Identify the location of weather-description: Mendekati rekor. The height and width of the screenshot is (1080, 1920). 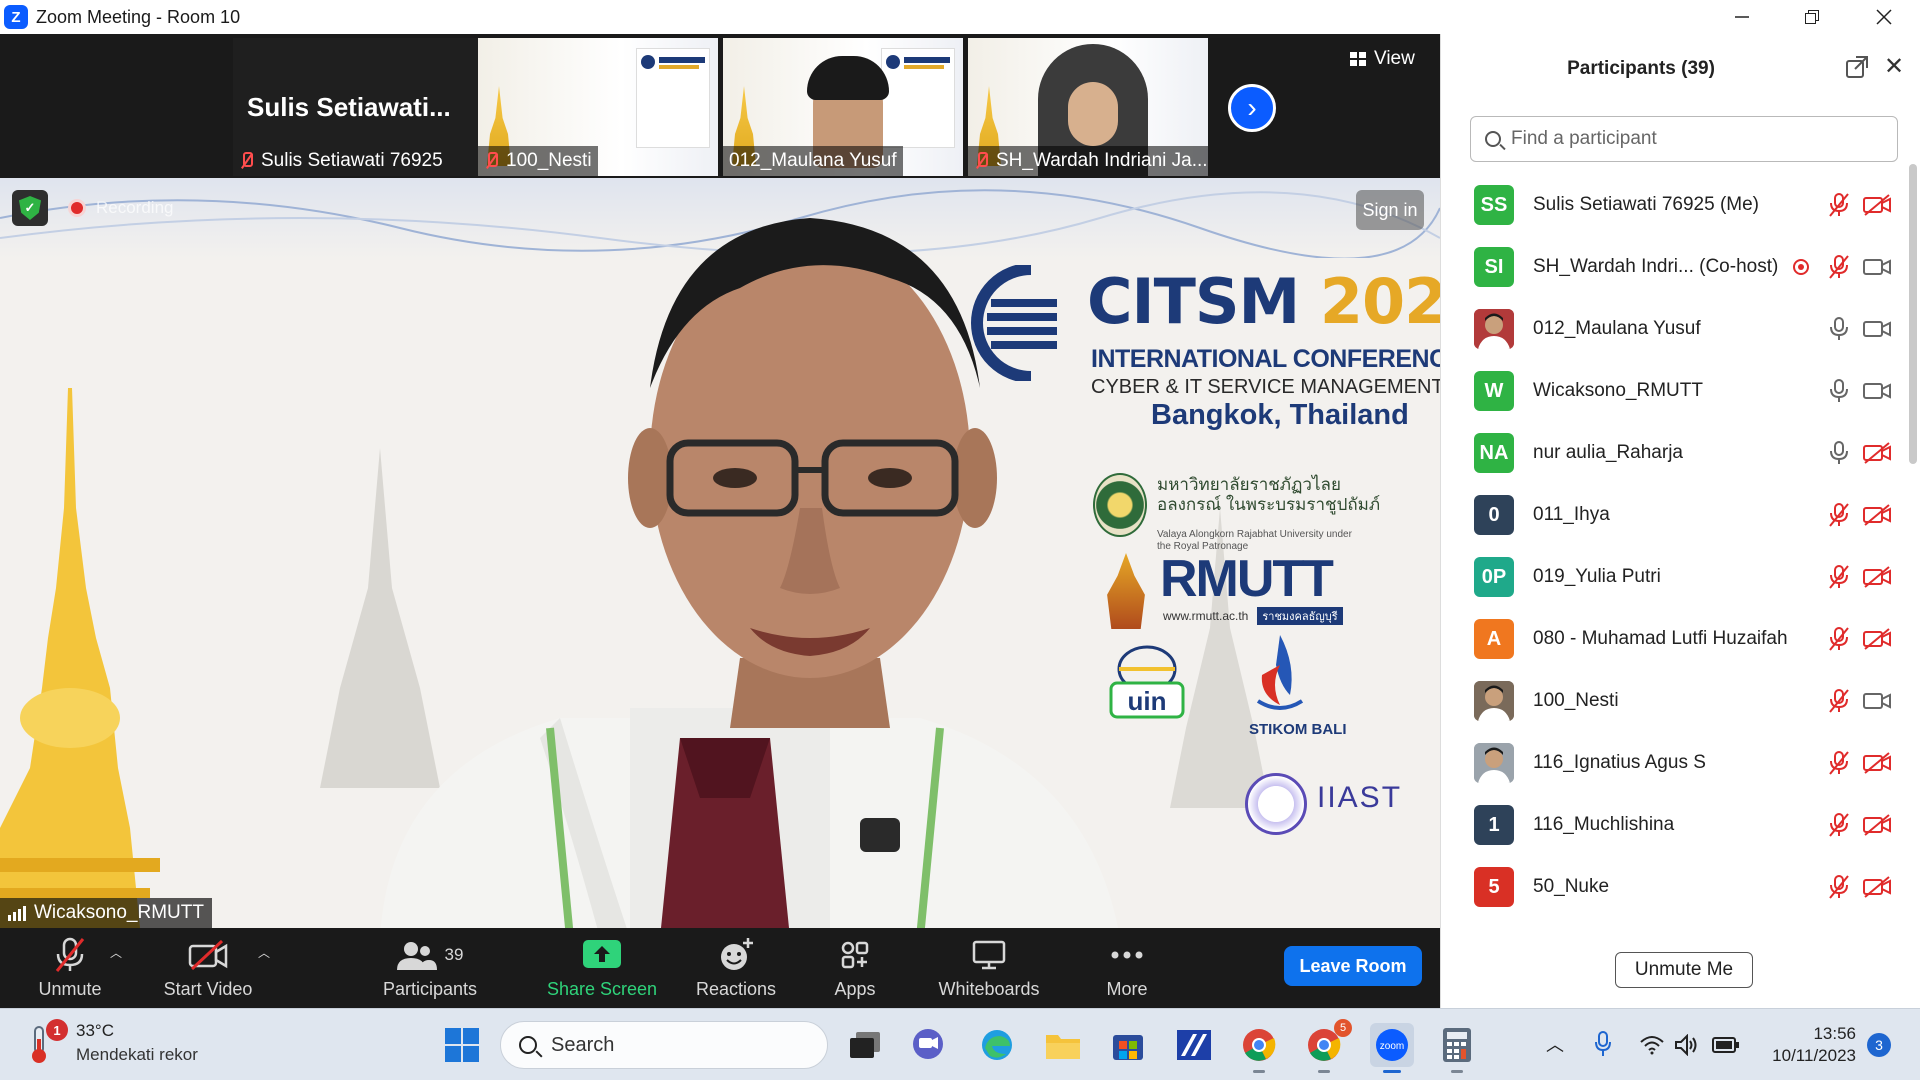
(137, 1055).